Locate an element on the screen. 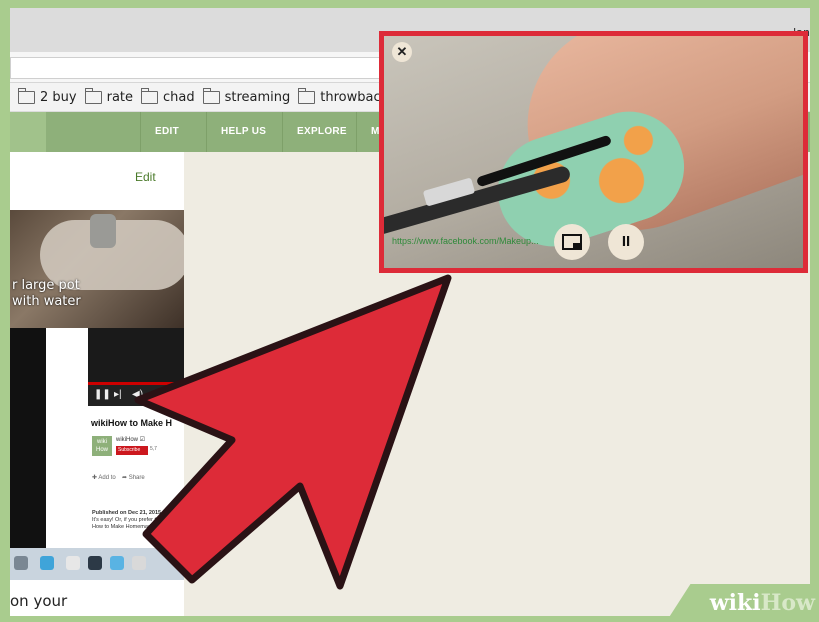 The height and width of the screenshot is (622, 819). exit-pip-icon is located at coordinates (572, 242).